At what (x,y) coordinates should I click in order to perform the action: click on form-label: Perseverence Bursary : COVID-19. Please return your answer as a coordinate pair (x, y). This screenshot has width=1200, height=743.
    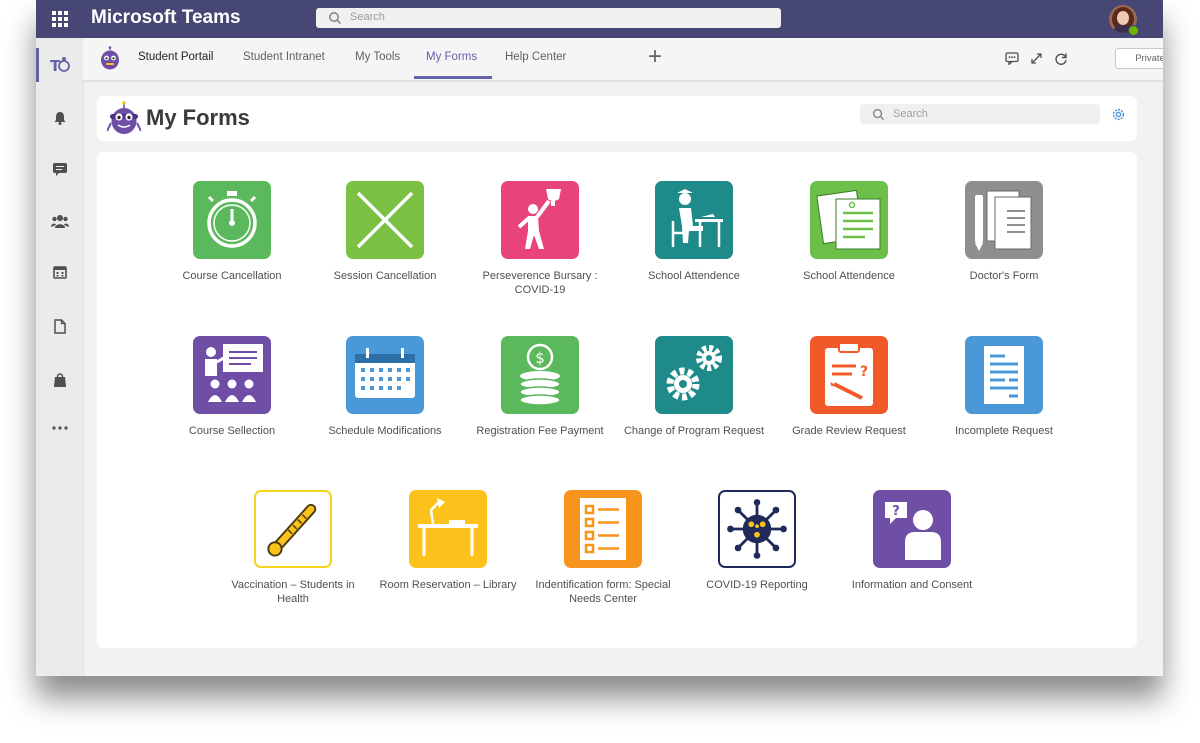
    Looking at the image, I should click on (540, 283).